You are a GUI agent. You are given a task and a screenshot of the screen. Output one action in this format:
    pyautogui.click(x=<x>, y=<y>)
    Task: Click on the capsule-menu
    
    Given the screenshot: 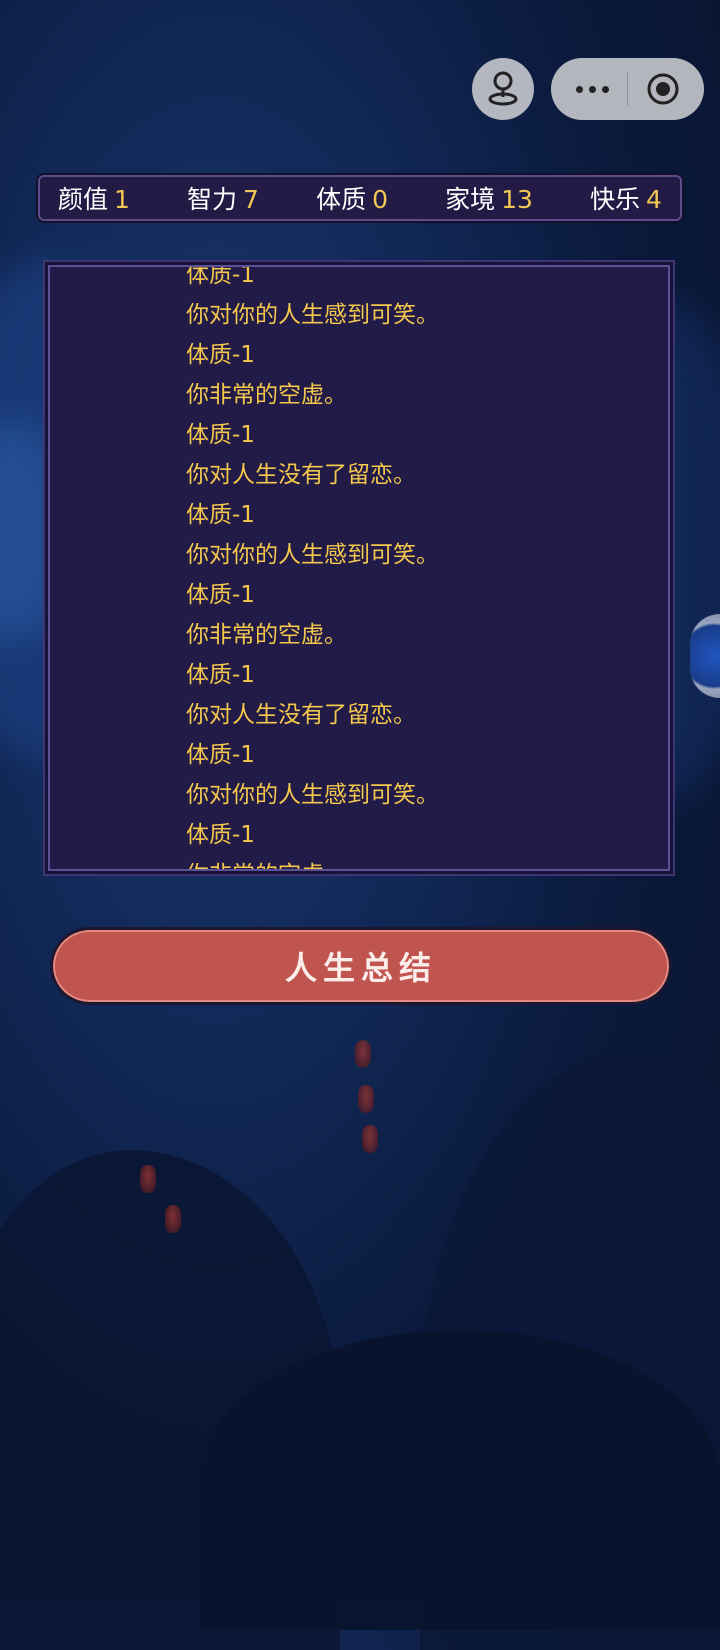 What is the action you would take?
    pyautogui.click(x=627, y=89)
    